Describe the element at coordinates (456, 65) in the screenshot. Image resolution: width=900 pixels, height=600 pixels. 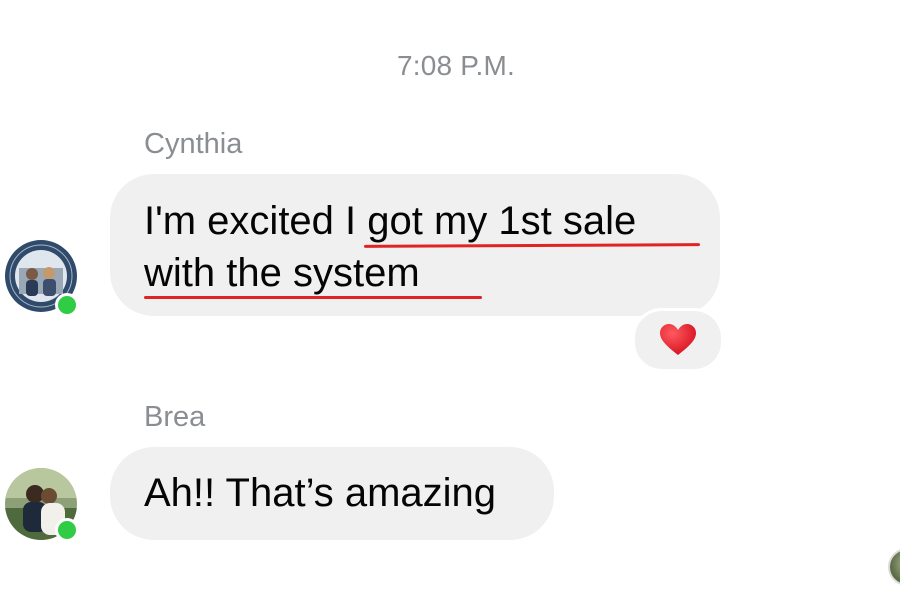
I see `message-timestamp: 7:08 P.M.` at that location.